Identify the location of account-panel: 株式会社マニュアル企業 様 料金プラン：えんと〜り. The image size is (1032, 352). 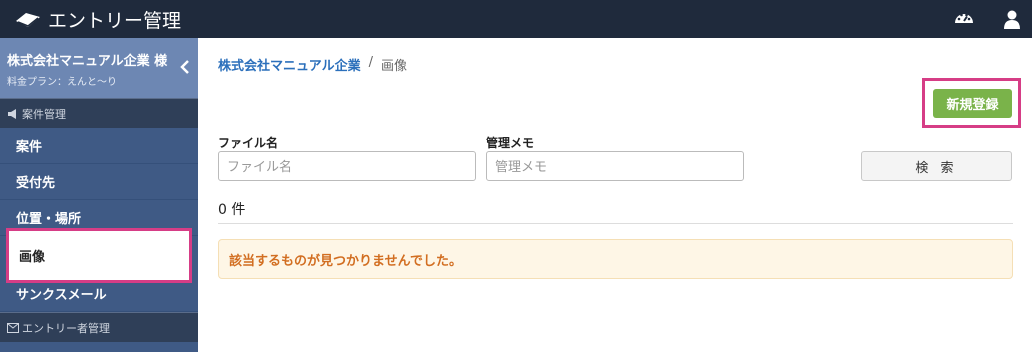
(99, 68).